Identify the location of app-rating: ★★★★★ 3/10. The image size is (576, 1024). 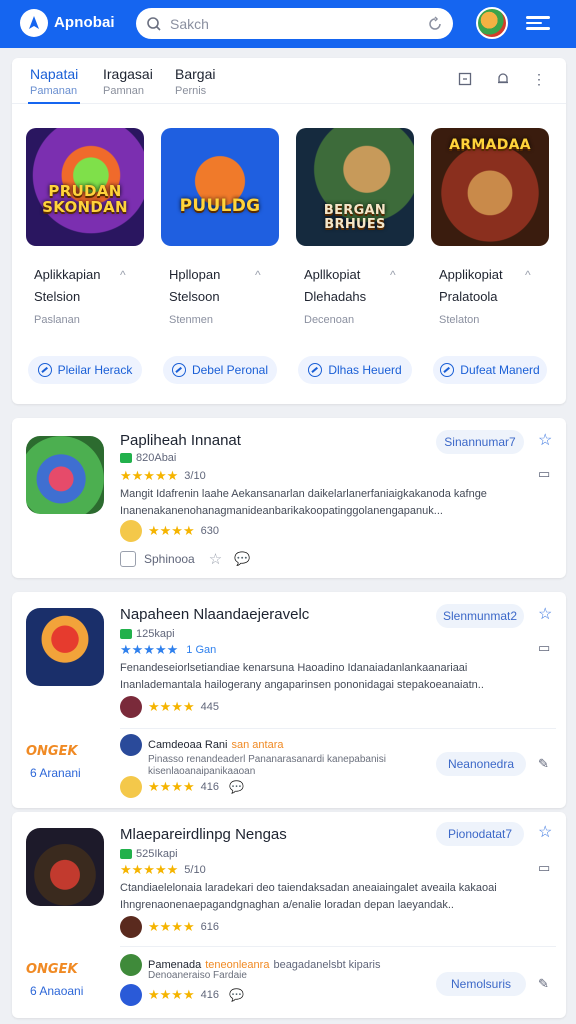
(163, 475).